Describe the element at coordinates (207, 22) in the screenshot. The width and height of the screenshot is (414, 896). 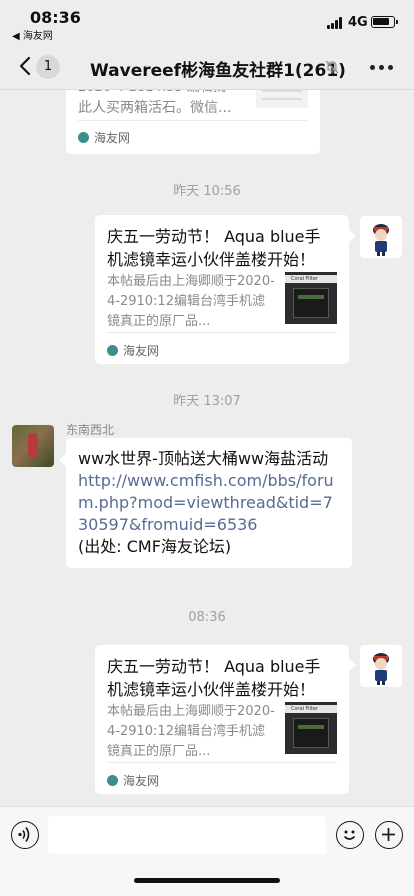
I see `status-bar: 08:36 ◀ 海友网 4G` at that location.